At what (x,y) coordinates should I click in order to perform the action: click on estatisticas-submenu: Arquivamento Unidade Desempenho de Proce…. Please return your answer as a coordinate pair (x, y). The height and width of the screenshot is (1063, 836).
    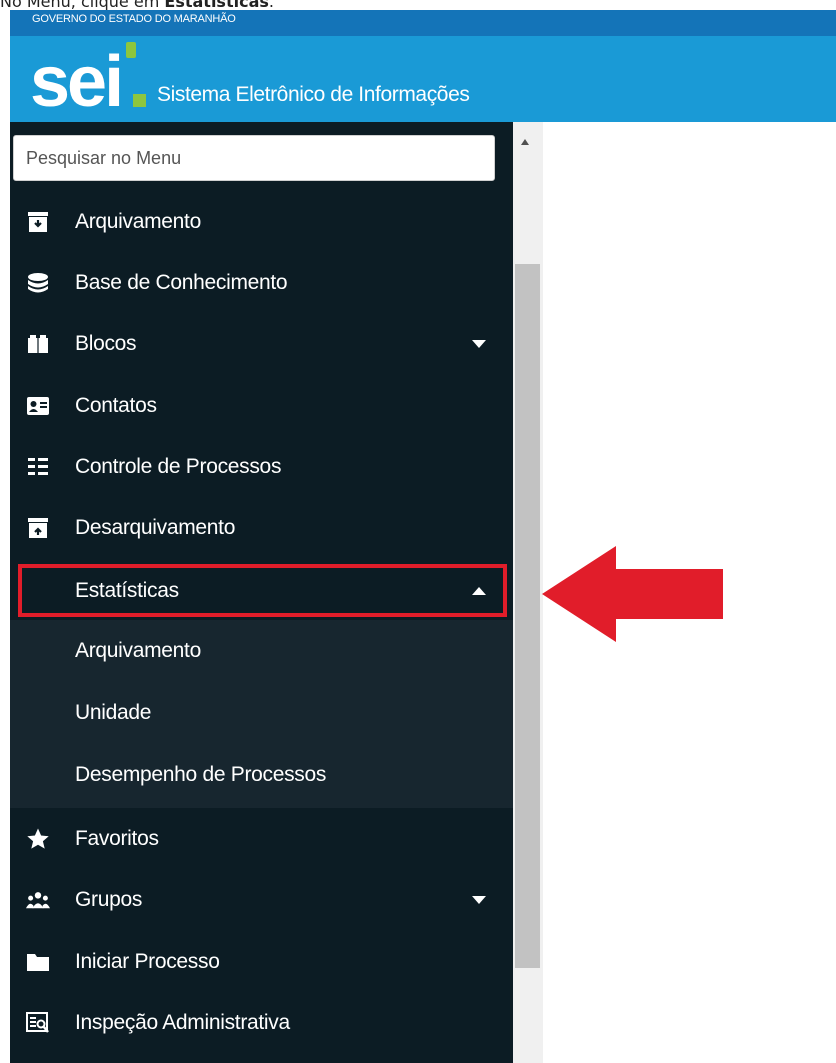
    Looking at the image, I should click on (261, 714).